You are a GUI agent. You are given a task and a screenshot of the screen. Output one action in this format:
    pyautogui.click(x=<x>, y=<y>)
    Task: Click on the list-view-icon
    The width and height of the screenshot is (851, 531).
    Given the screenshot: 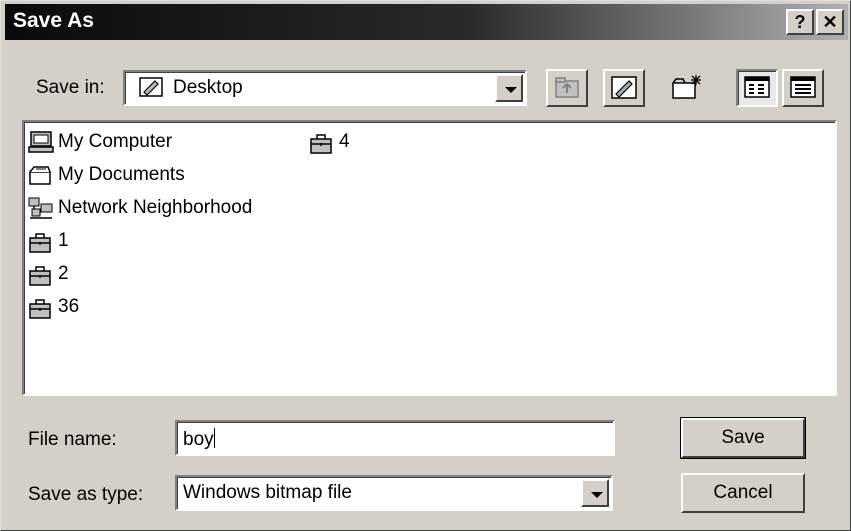 What is the action you would take?
    pyautogui.click(x=757, y=87)
    